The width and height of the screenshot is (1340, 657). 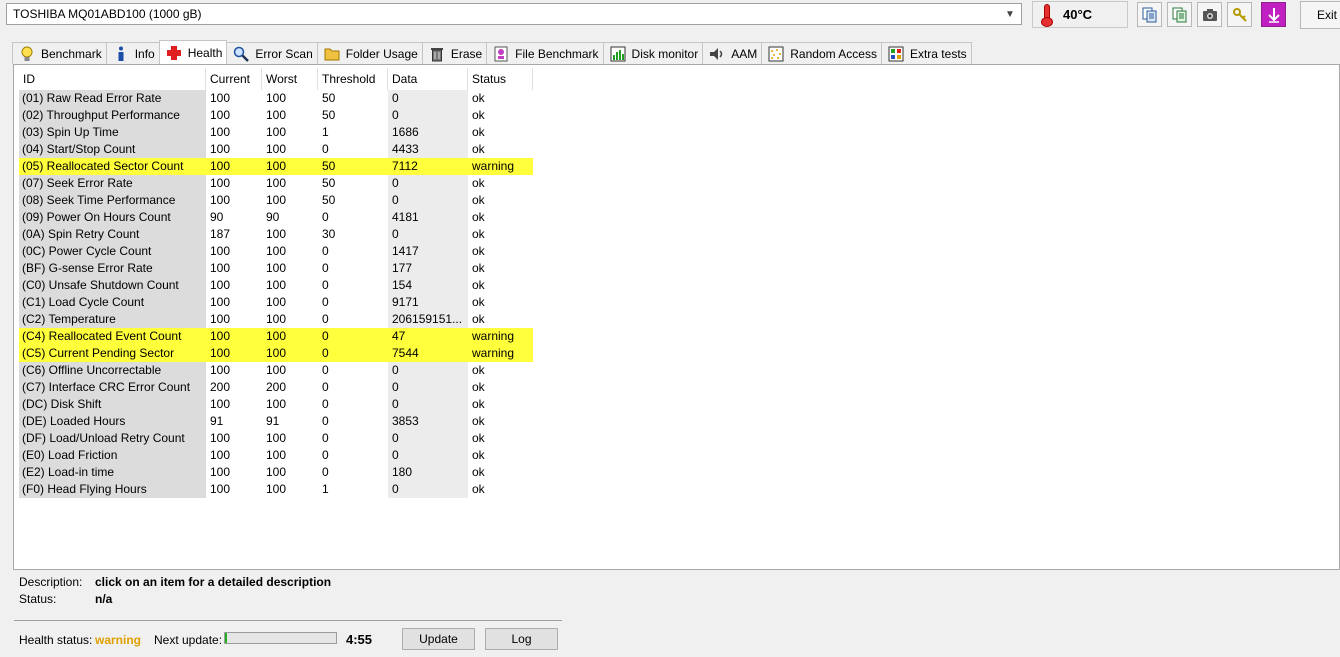 I want to click on cell-data: 154, so click(x=428, y=285).